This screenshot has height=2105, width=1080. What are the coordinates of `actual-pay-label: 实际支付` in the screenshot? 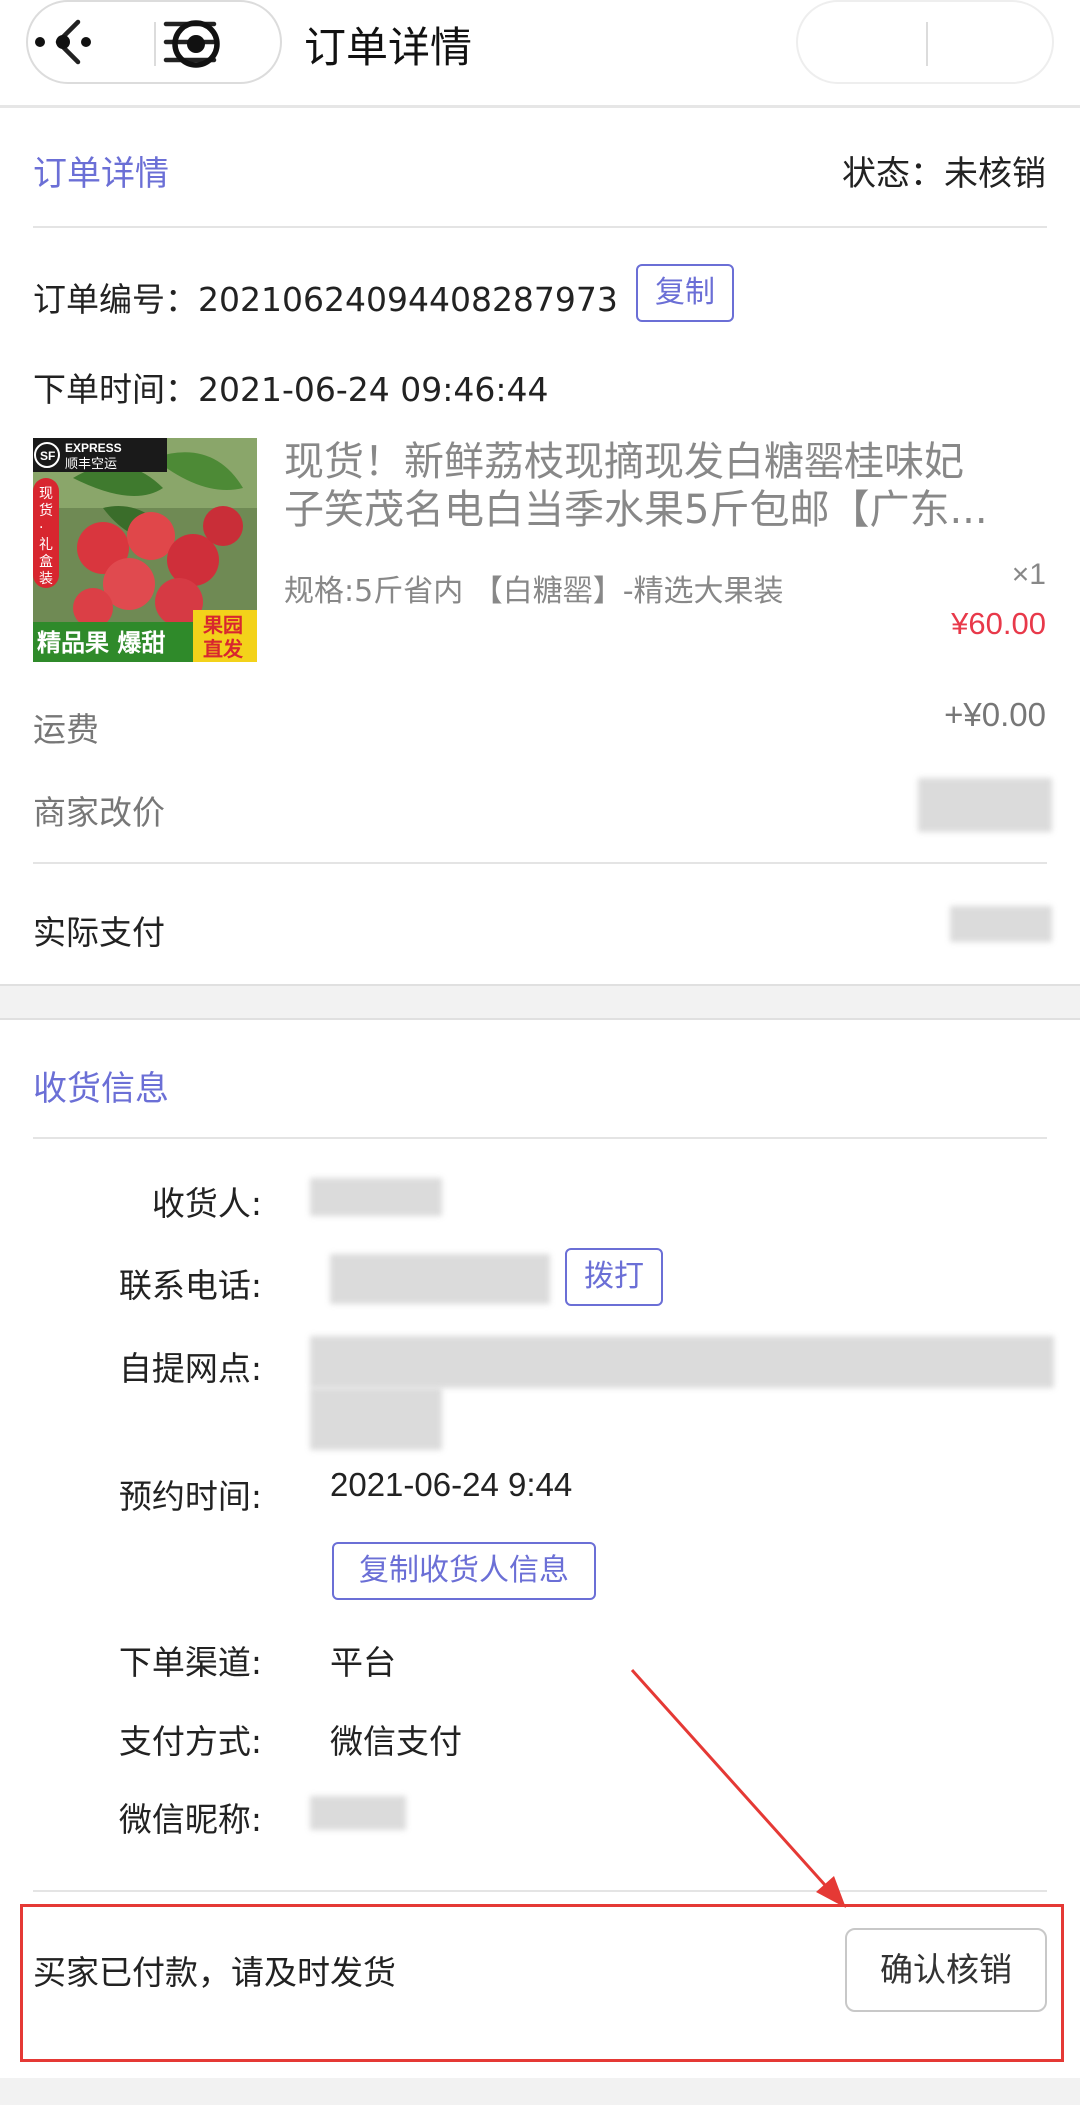 It's located at (99, 932).